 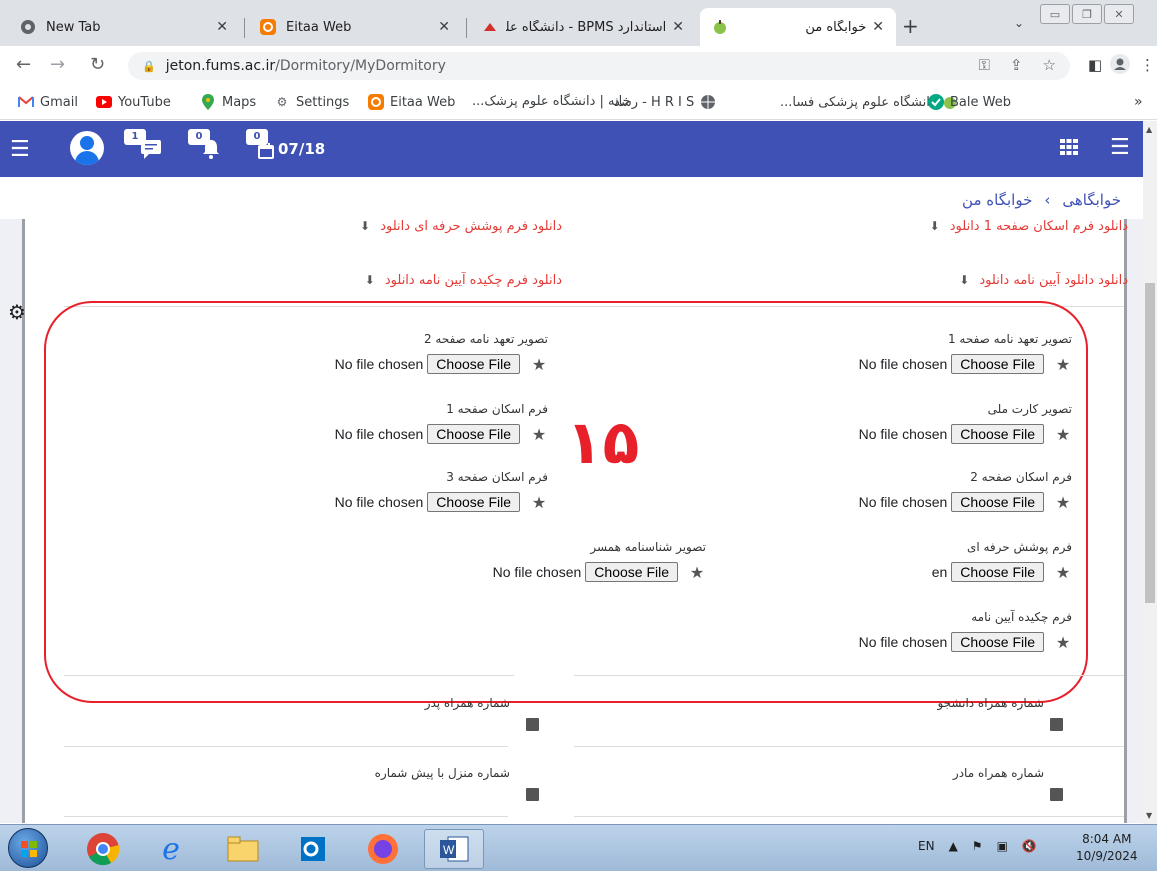 I want to click on close-window-button: ✕, so click(x=1119, y=14).